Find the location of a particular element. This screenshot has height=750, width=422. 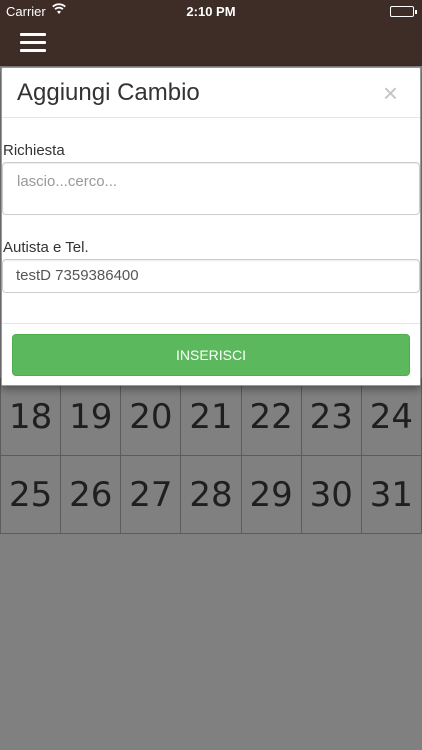

modal-header: Aggiungi Cambio × is located at coordinates (211, 93).